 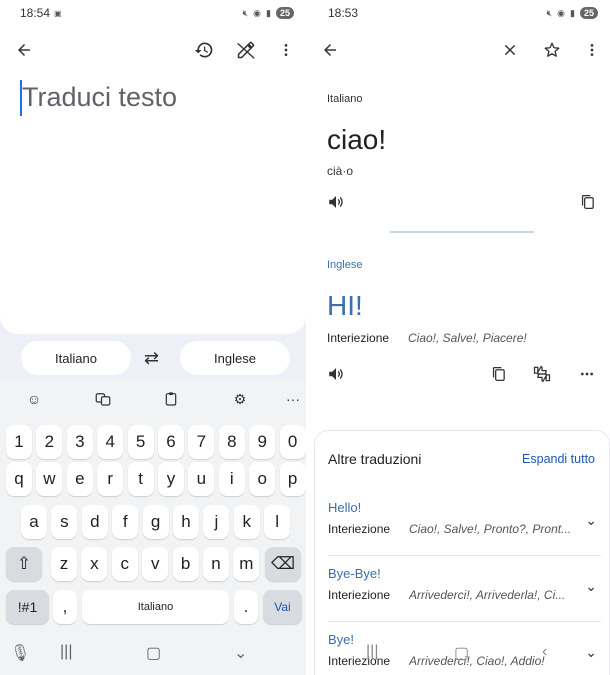 I want to click on comma-key: ,, so click(x=65, y=607).